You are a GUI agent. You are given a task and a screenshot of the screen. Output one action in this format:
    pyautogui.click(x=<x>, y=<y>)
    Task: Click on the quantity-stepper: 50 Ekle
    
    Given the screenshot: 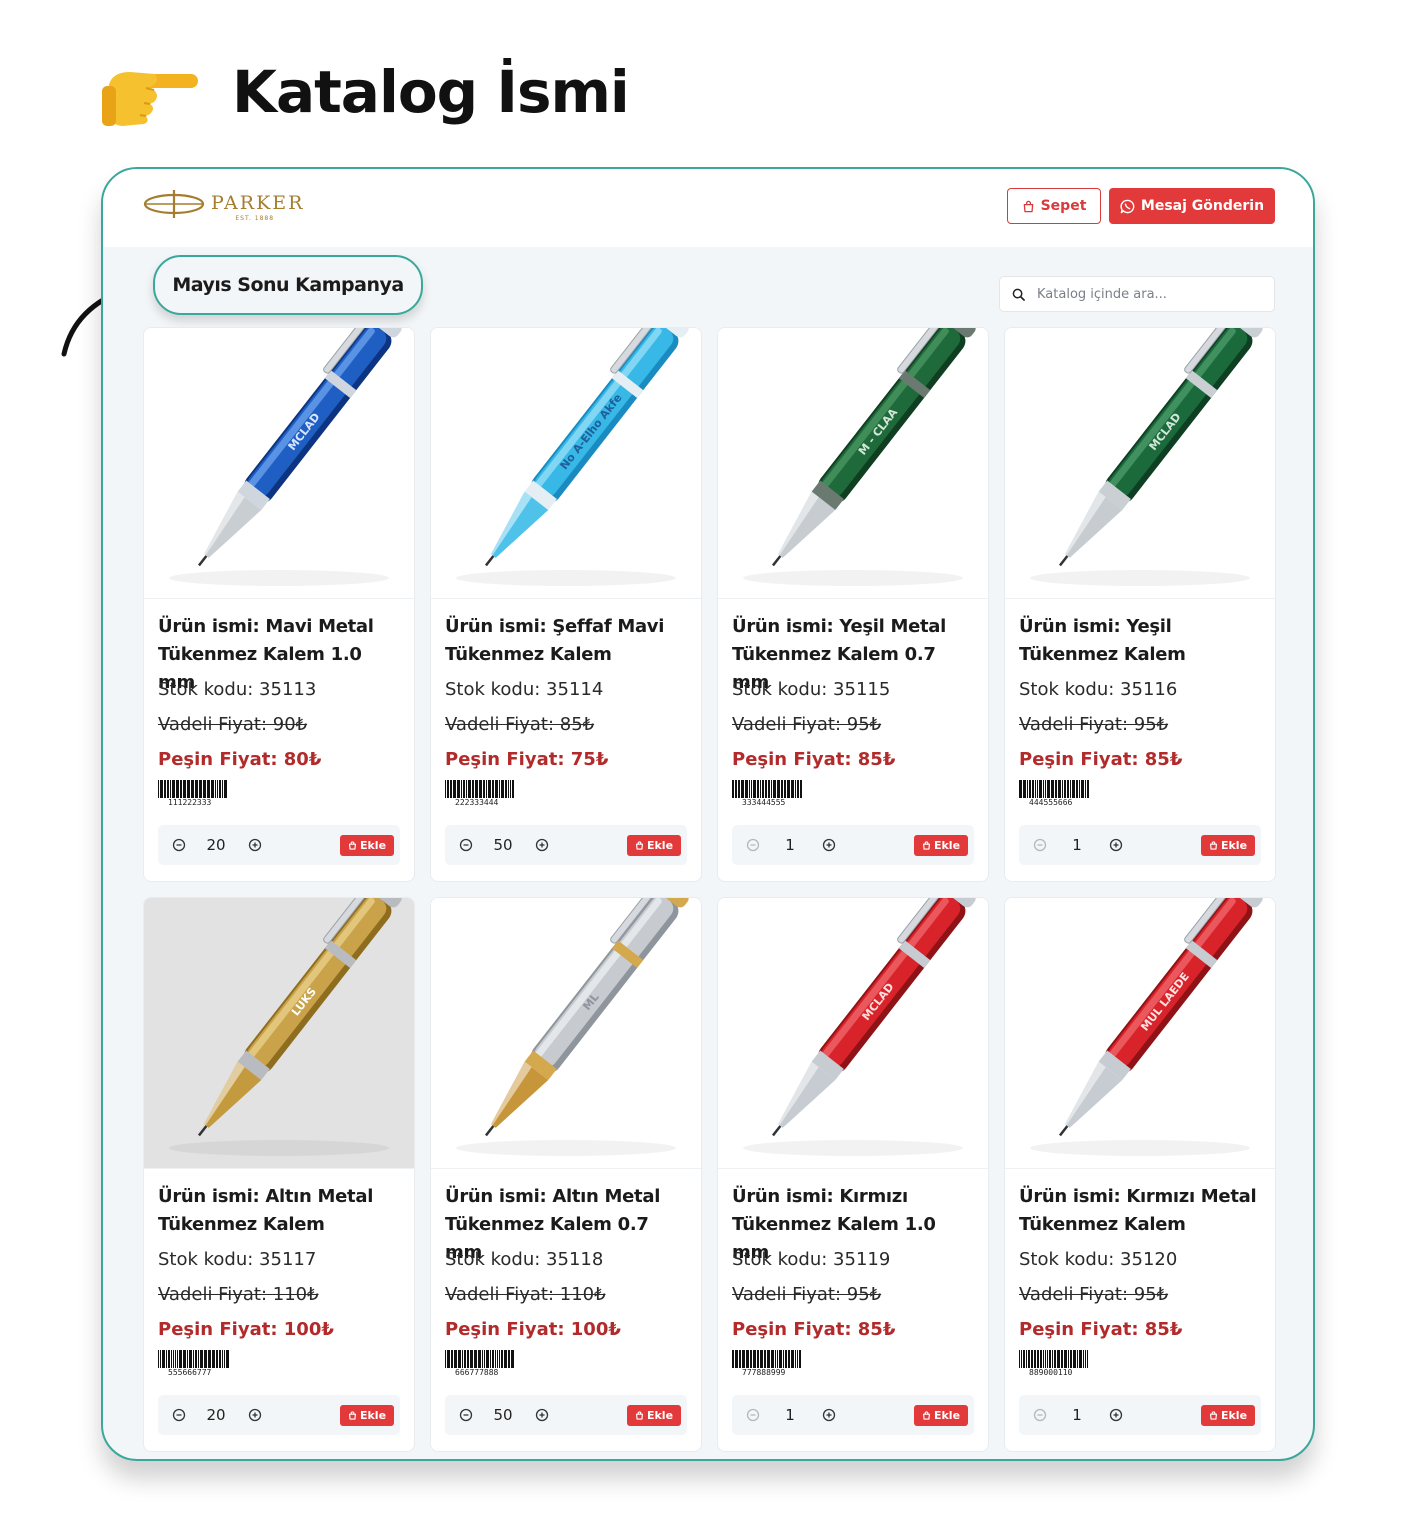 What is the action you would take?
    pyautogui.click(x=566, y=1415)
    